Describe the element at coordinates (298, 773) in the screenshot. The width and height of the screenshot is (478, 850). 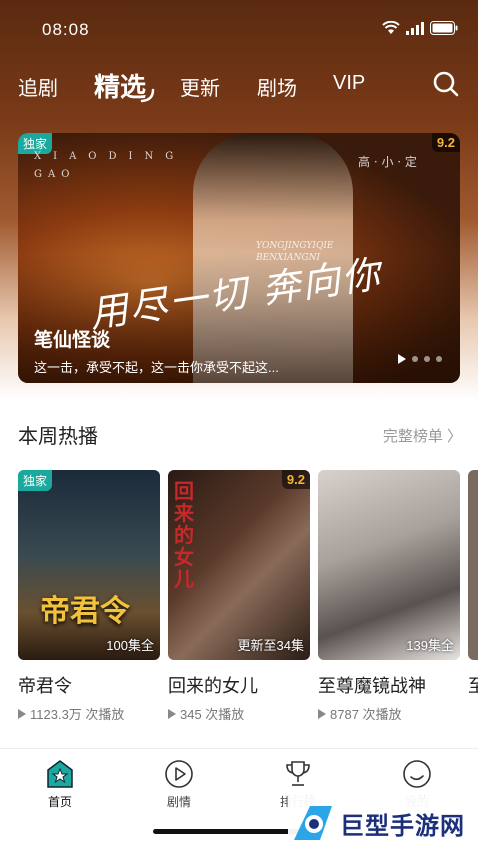
I see `trophy-icon` at that location.